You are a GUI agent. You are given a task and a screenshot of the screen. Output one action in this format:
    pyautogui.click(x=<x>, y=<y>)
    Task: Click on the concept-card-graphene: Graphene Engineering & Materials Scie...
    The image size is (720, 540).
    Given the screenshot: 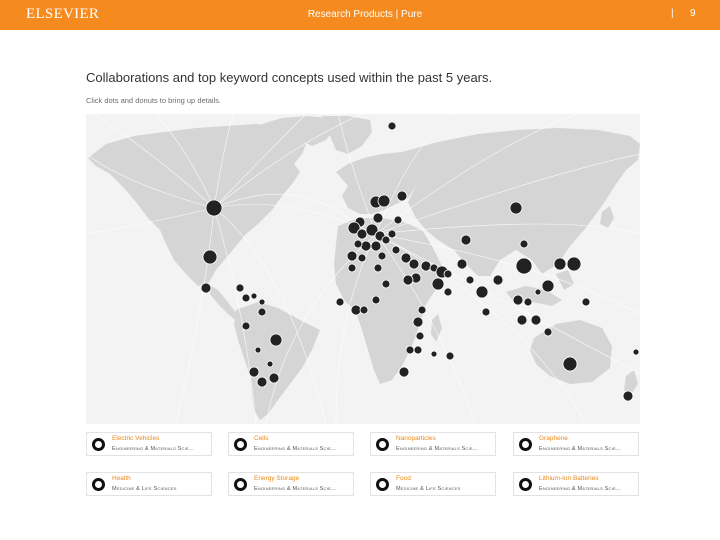 What is the action you would take?
    pyautogui.click(x=576, y=444)
    